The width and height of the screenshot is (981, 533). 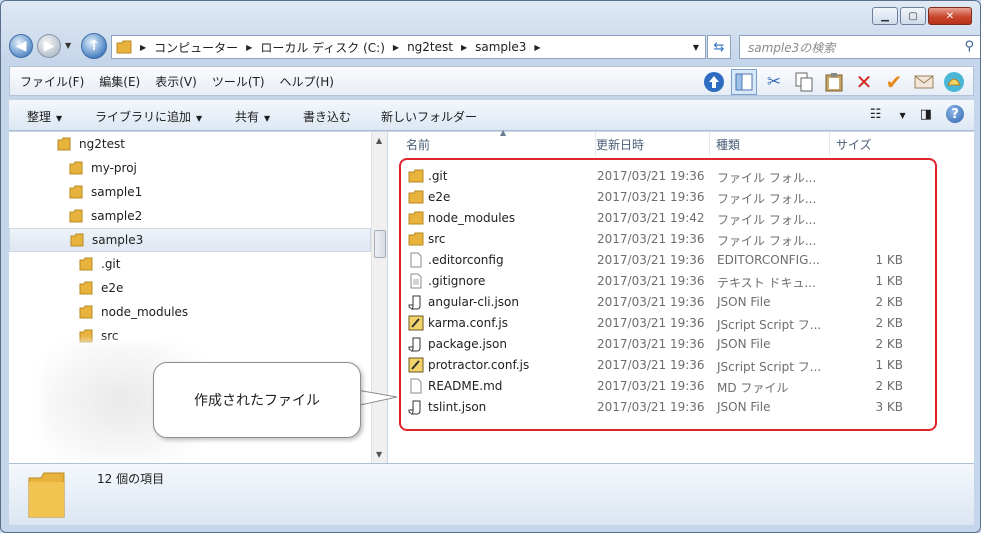 What do you see at coordinates (110, 336) in the screenshot?
I see `tree-item-label: src` at bounding box center [110, 336].